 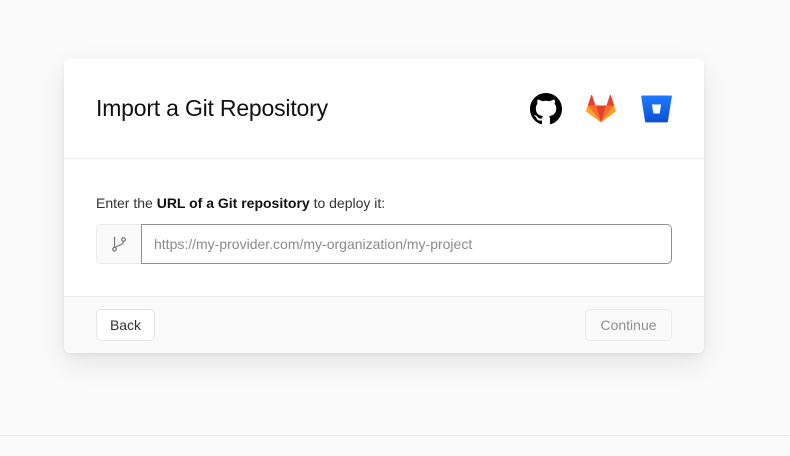 What do you see at coordinates (233, 203) in the screenshot?
I see `prompt-bold: URL of a Git repository` at bounding box center [233, 203].